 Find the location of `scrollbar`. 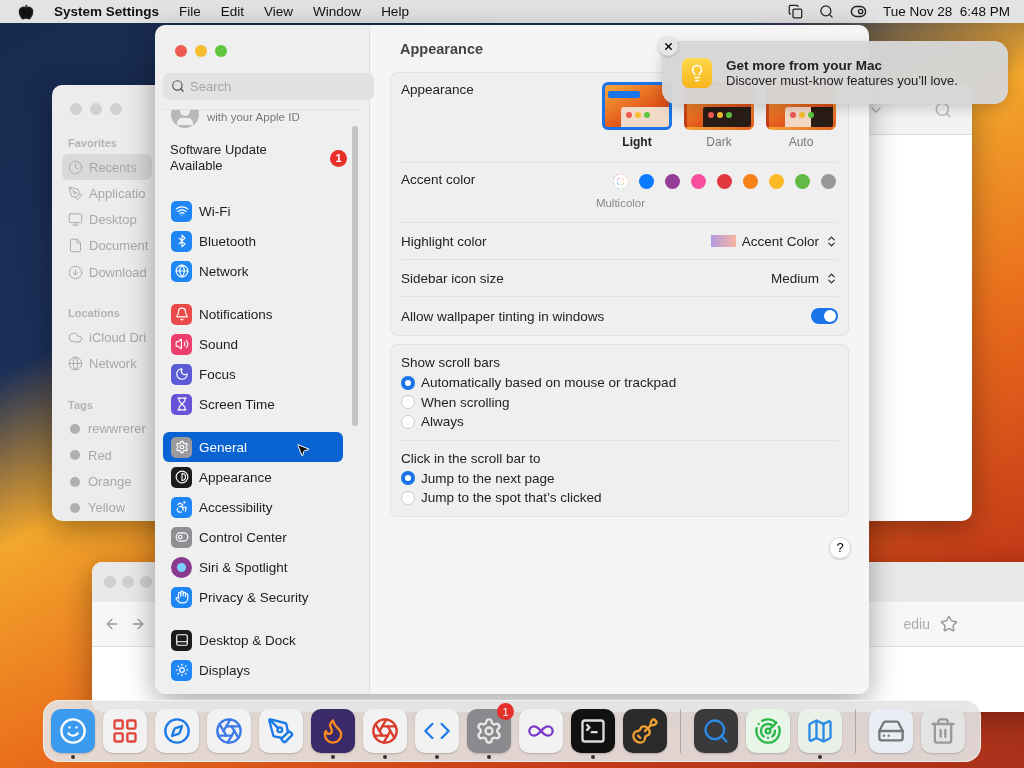

scrollbar is located at coordinates (355, 276).